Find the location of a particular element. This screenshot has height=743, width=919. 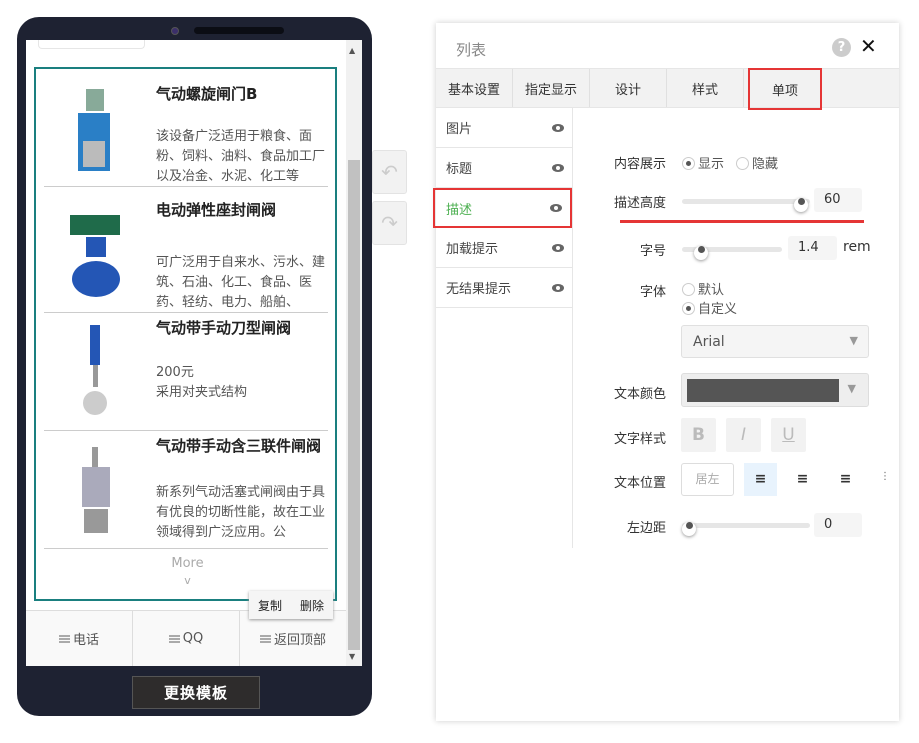

product-desc: 新系列气动活塞式闸阀由于具有优良的切断性能，故在工业领域得到广泛应用。公 is located at coordinates (241, 512).